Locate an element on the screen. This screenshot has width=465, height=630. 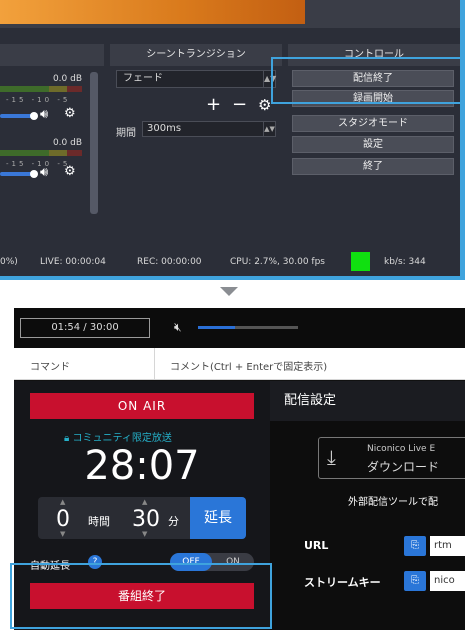
transition-header: シーントランジション is located at coordinates (196, 55).